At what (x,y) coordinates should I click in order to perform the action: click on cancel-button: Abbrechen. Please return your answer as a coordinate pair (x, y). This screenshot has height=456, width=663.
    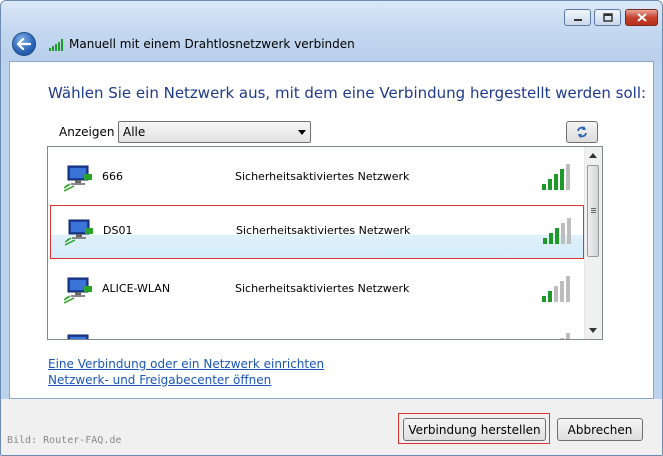
    Looking at the image, I should click on (600, 429).